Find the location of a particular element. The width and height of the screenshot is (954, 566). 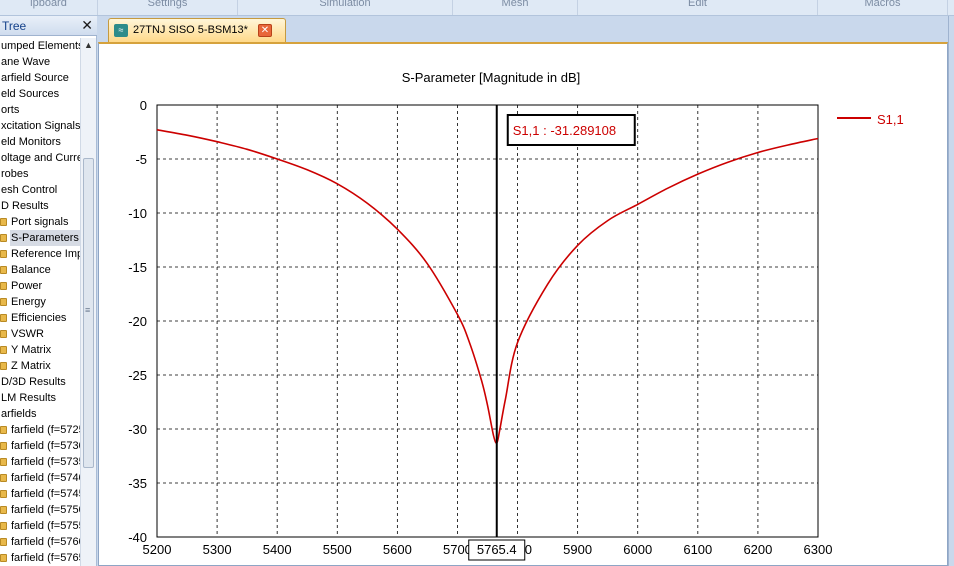

close-icon: ✕ is located at coordinates (87, 25).